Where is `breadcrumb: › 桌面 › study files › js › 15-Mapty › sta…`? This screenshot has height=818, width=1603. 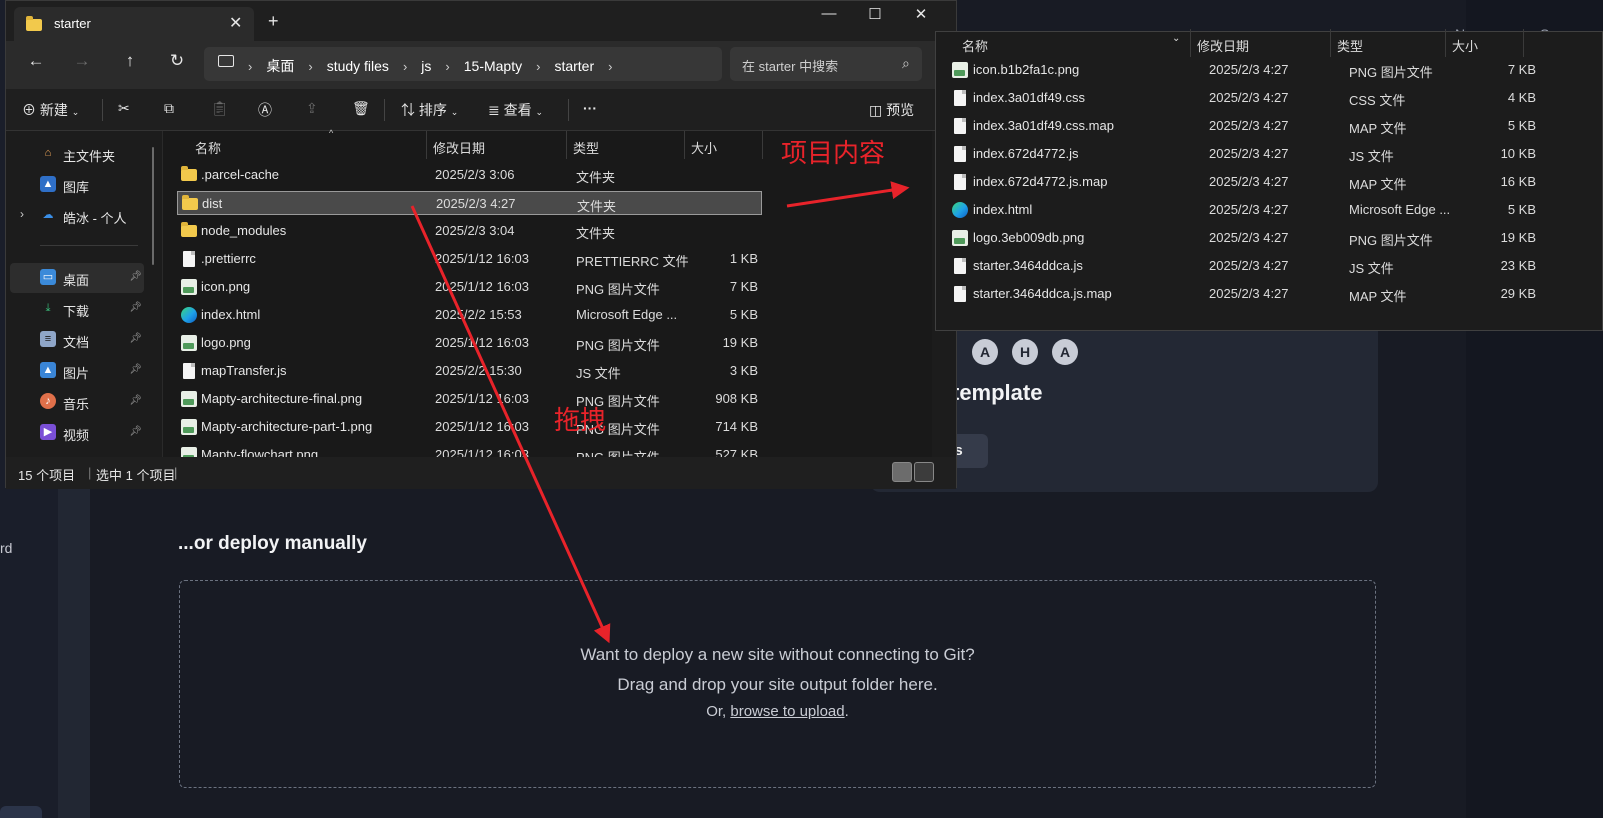
breadcrumb: › 桌面 › study files › js › 15-Mapty › sta… is located at coordinates (437, 66).